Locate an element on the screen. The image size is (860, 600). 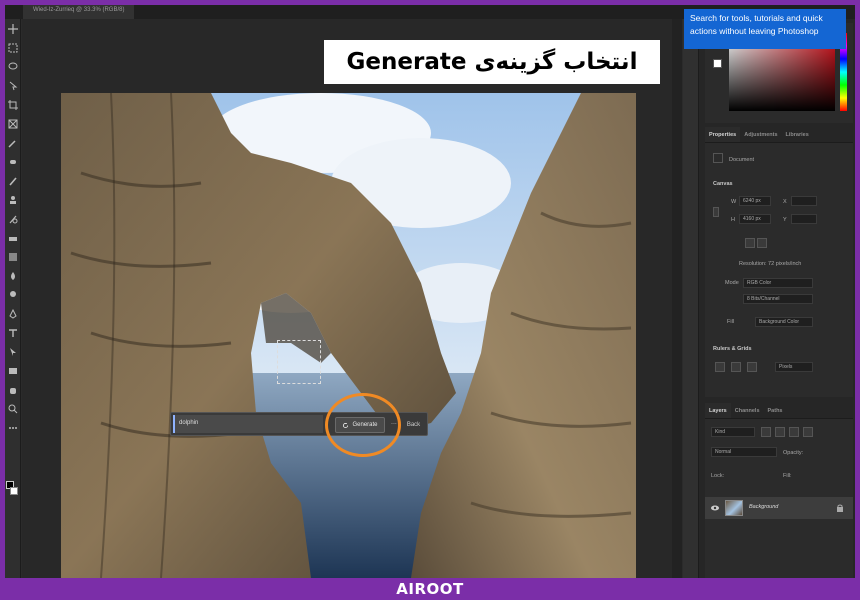
tools-toolbar is located at coordinates (13, 298).